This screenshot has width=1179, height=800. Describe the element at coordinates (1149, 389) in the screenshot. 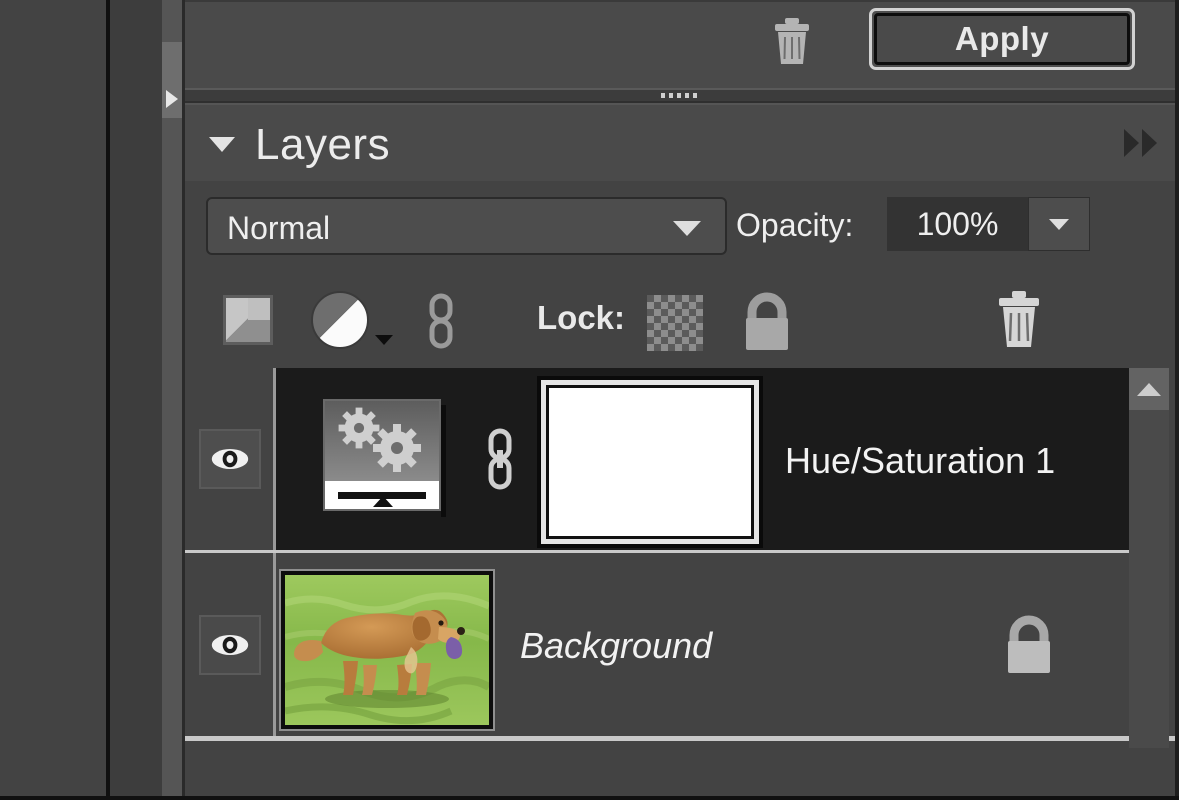

I see `scroll-up-arrow-icon` at that location.